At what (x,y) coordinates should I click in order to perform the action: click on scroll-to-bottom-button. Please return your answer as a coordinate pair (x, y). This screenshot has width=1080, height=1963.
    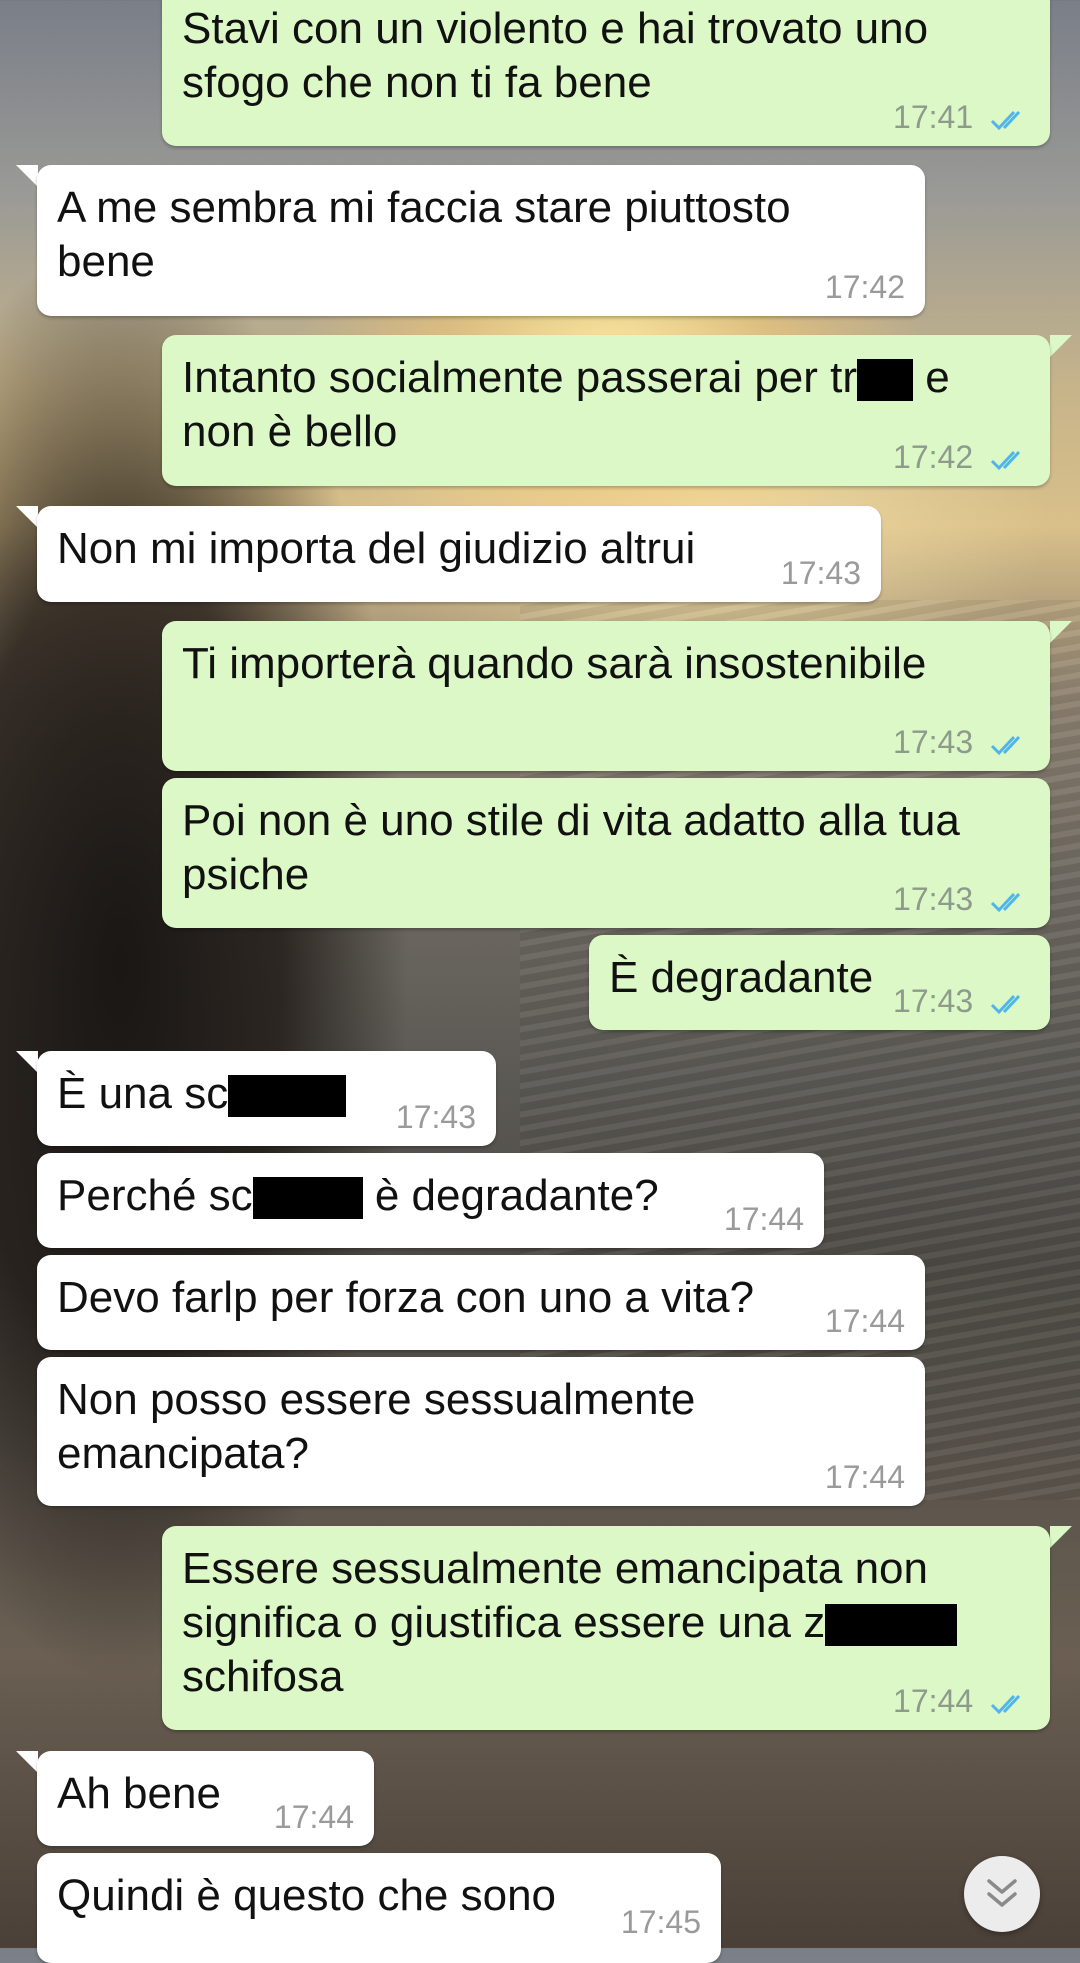
    Looking at the image, I should click on (1002, 1894).